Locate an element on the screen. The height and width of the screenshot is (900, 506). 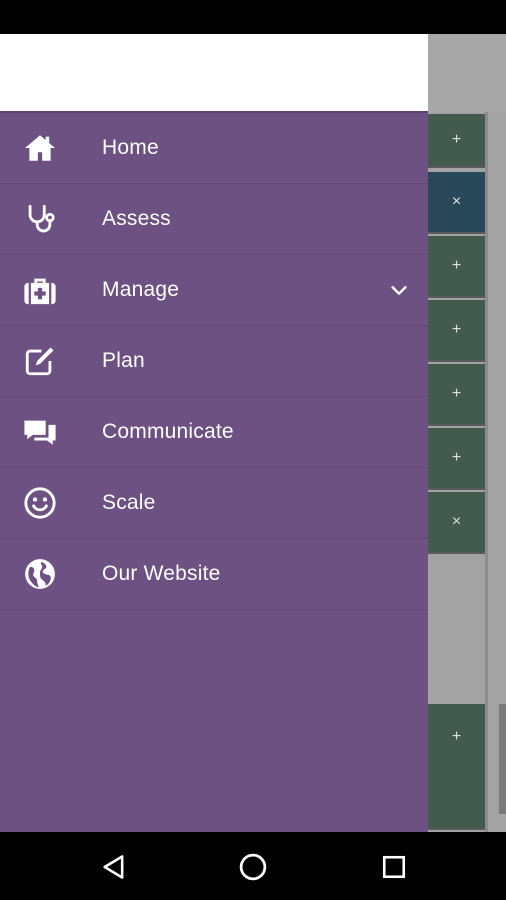
globe-icon is located at coordinates (40, 574).